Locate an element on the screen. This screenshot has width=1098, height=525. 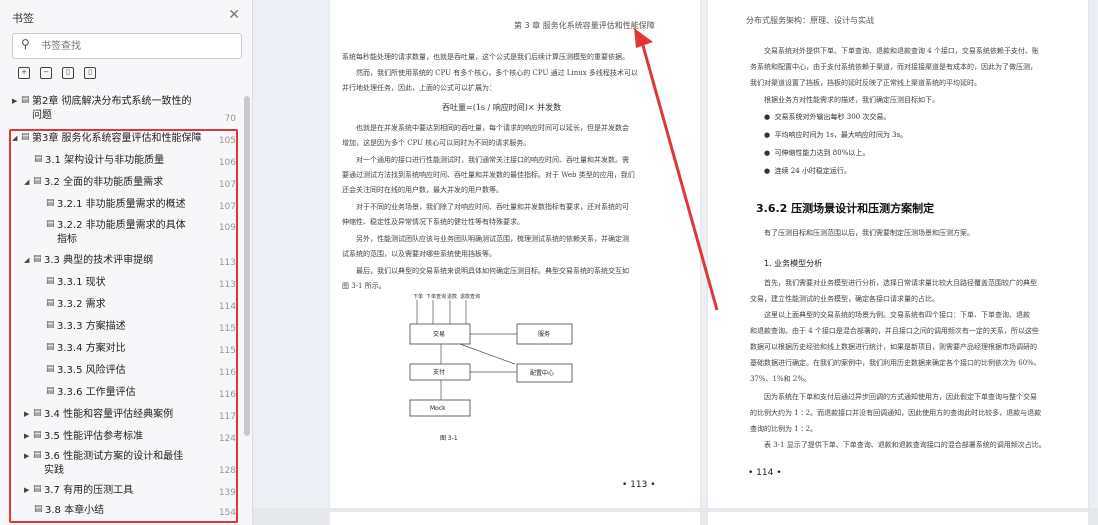
text-line: 并行地处理任务，因此，上面的公式可以扩展为： is located at coordinates (419, 88).